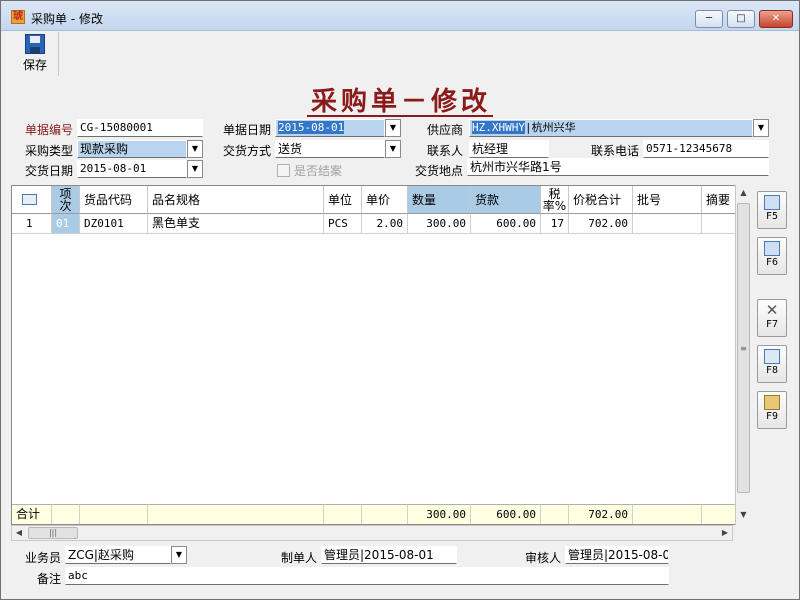 The width and height of the screenshot is (800, 600). Describe the element at coordinates (179, 555) in the screenshot. I see `salesman-dropdown-icon: ▼` at that location.